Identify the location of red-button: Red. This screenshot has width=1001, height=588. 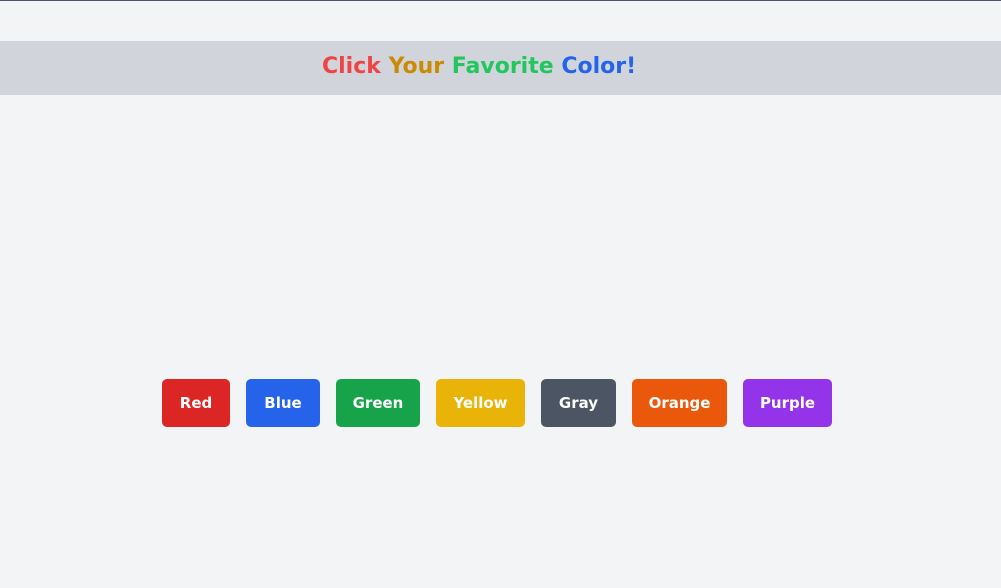
(196, 403).